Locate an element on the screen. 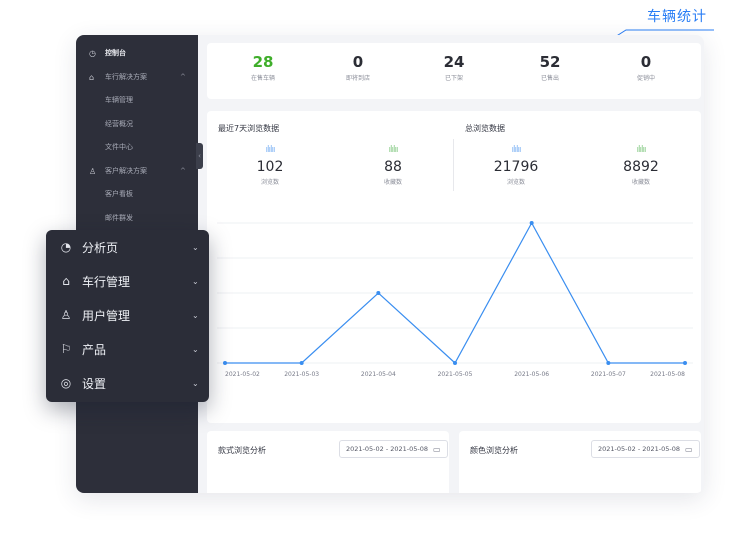  stat-value: 24 is located at coordinates (454, 62).